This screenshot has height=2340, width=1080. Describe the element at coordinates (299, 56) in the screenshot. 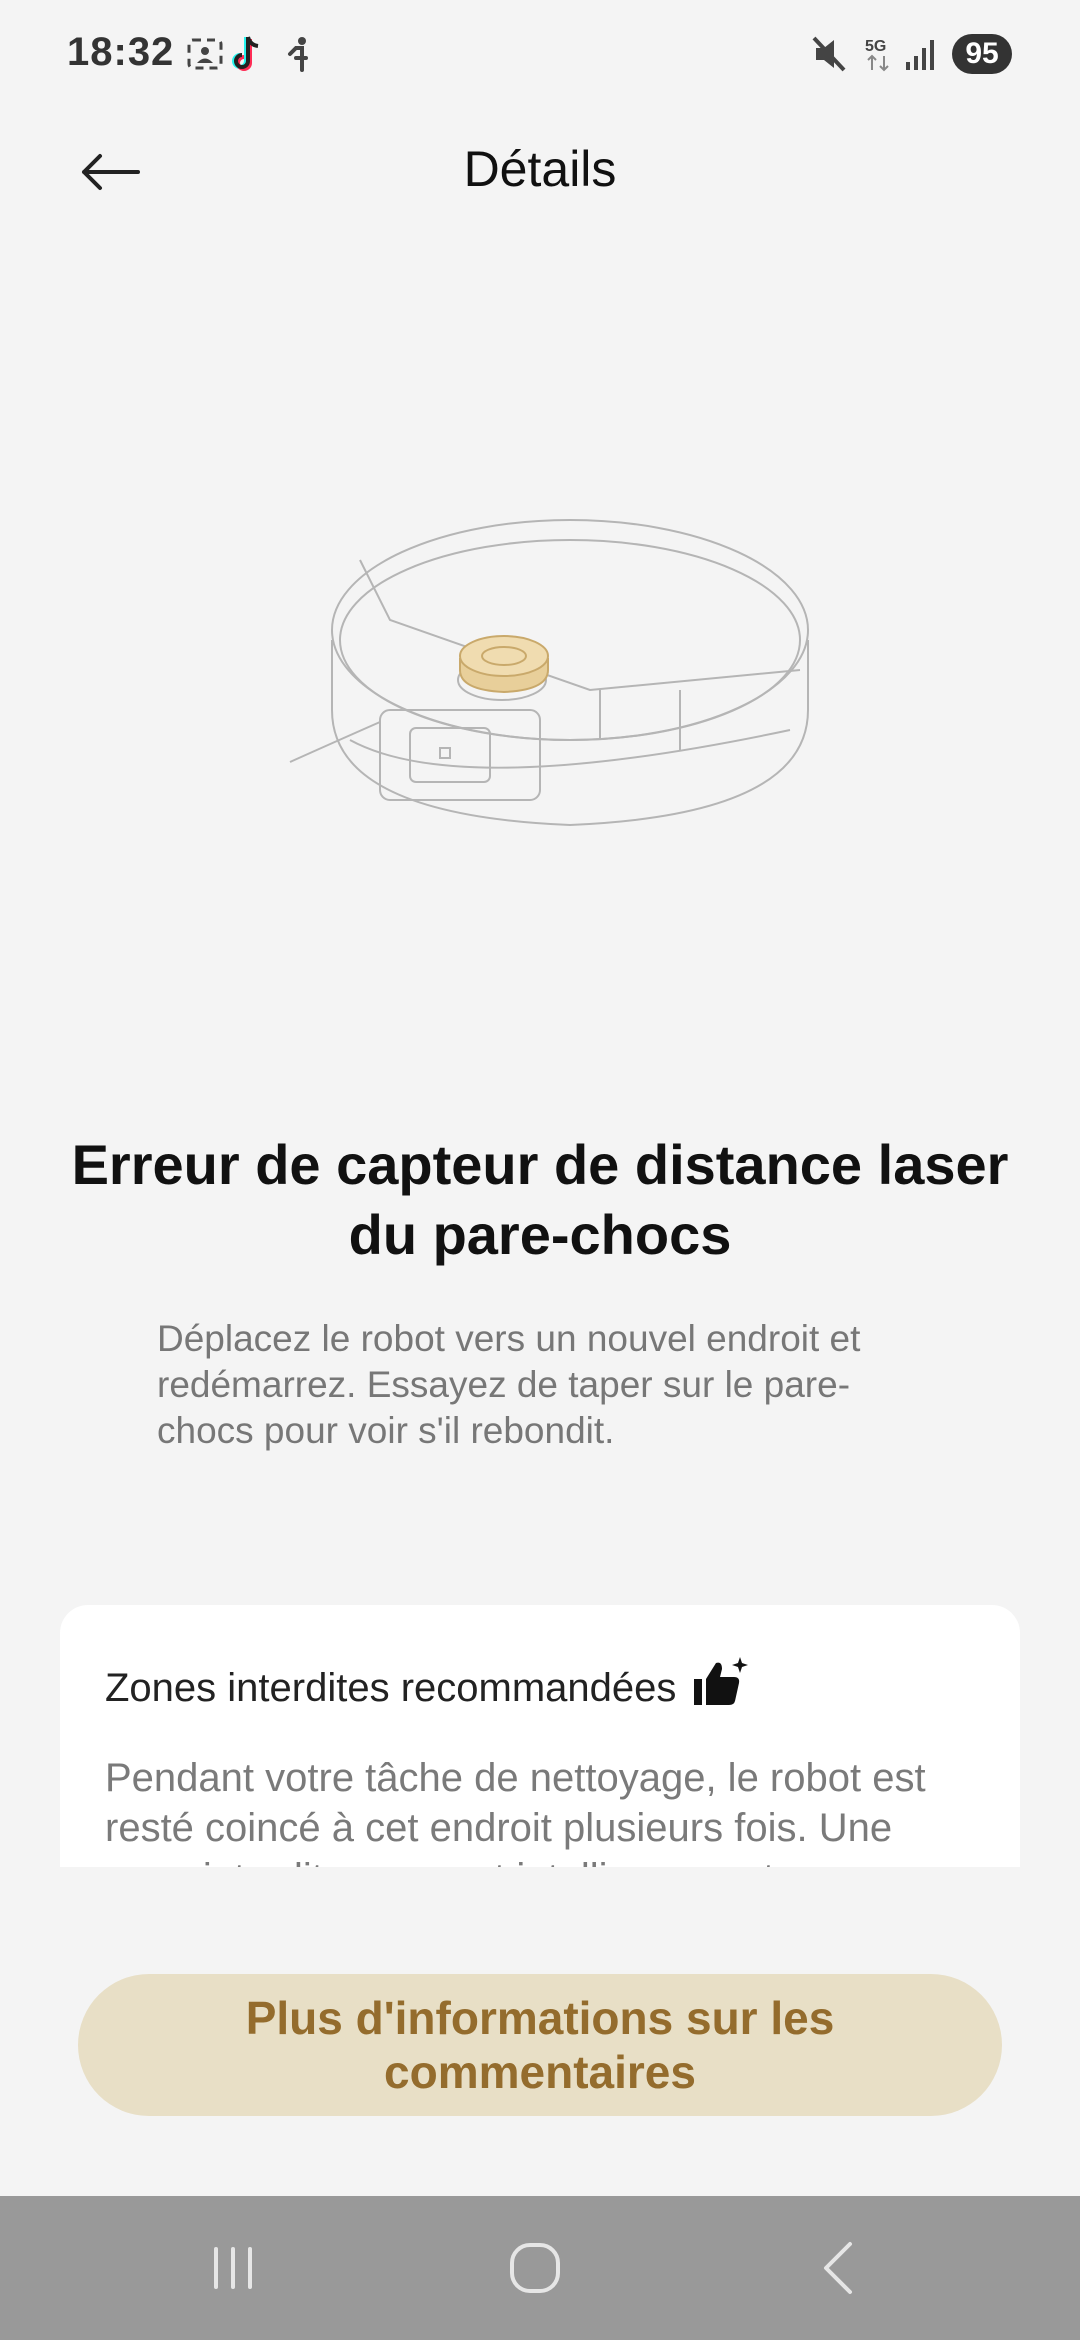

I see `fitness-icon` at that location.